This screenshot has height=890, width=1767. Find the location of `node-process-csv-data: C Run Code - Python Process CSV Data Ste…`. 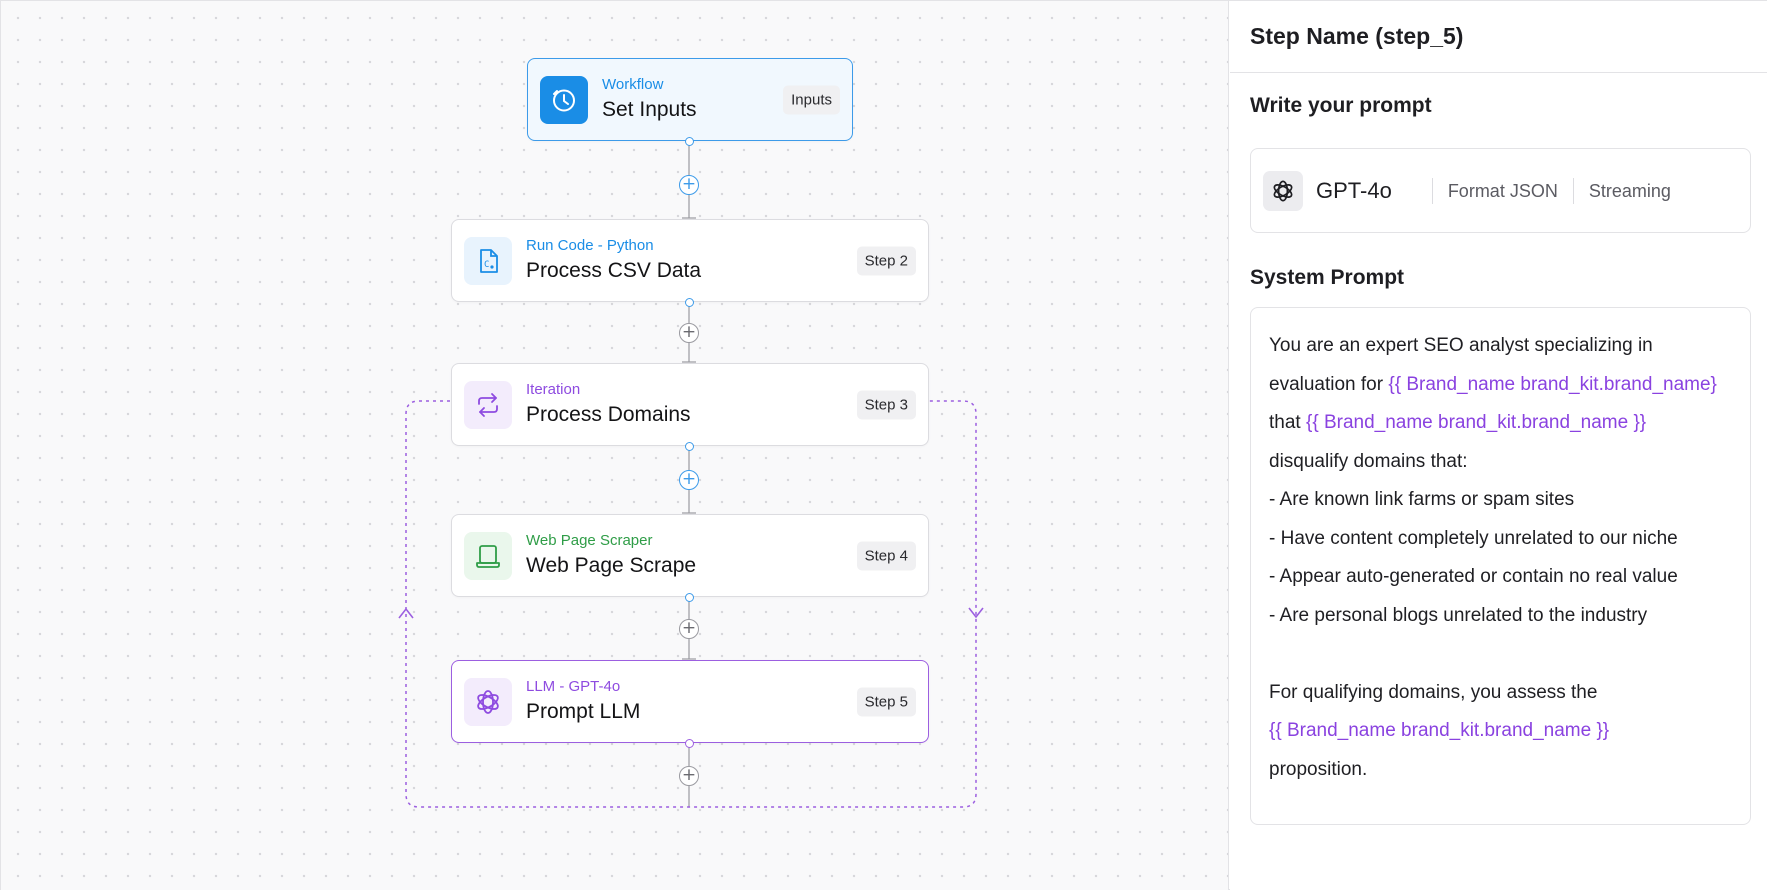

node-process-csv-data: C Run Code - Python Process CSV Data Ste… is located at coordinates (690, 260).